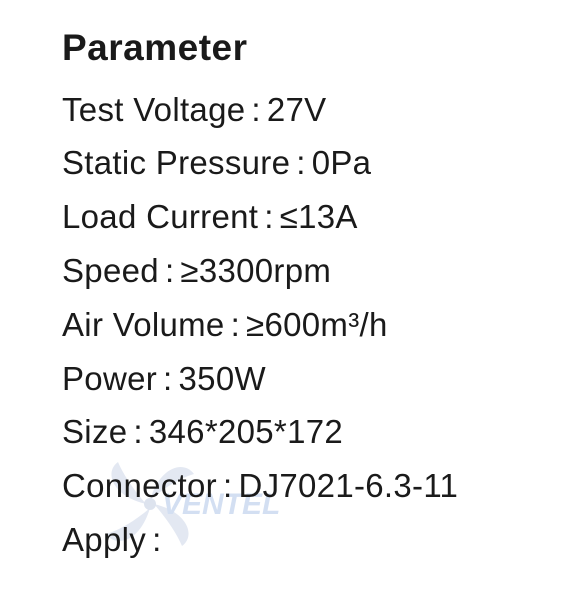 This screenshot has width=584, height=602. Describe the element at coordinates (155, 47) in the screenshot. I see `parameter-title: Parameter` at that location.